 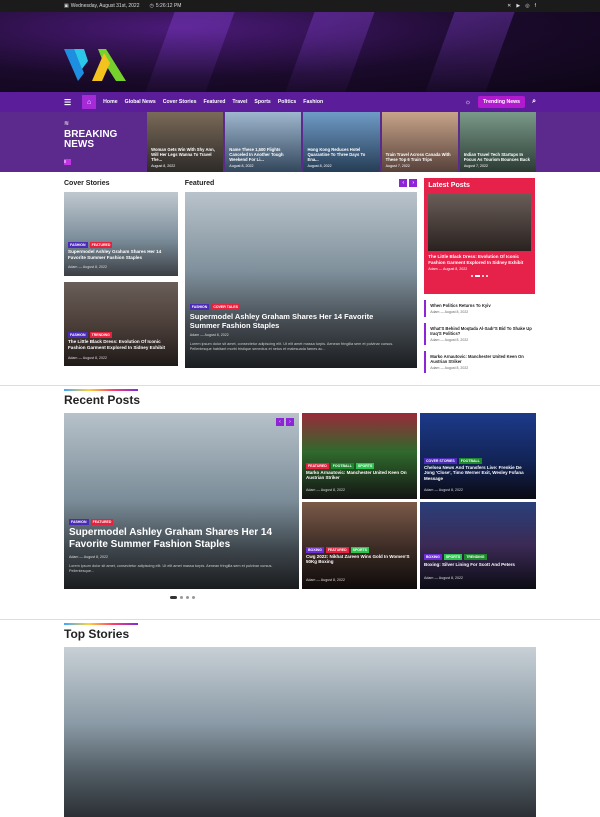 What do you see at coordinates (480, 222) in the screenshot?
I see `latest-image` at bounding box center [480, 222].